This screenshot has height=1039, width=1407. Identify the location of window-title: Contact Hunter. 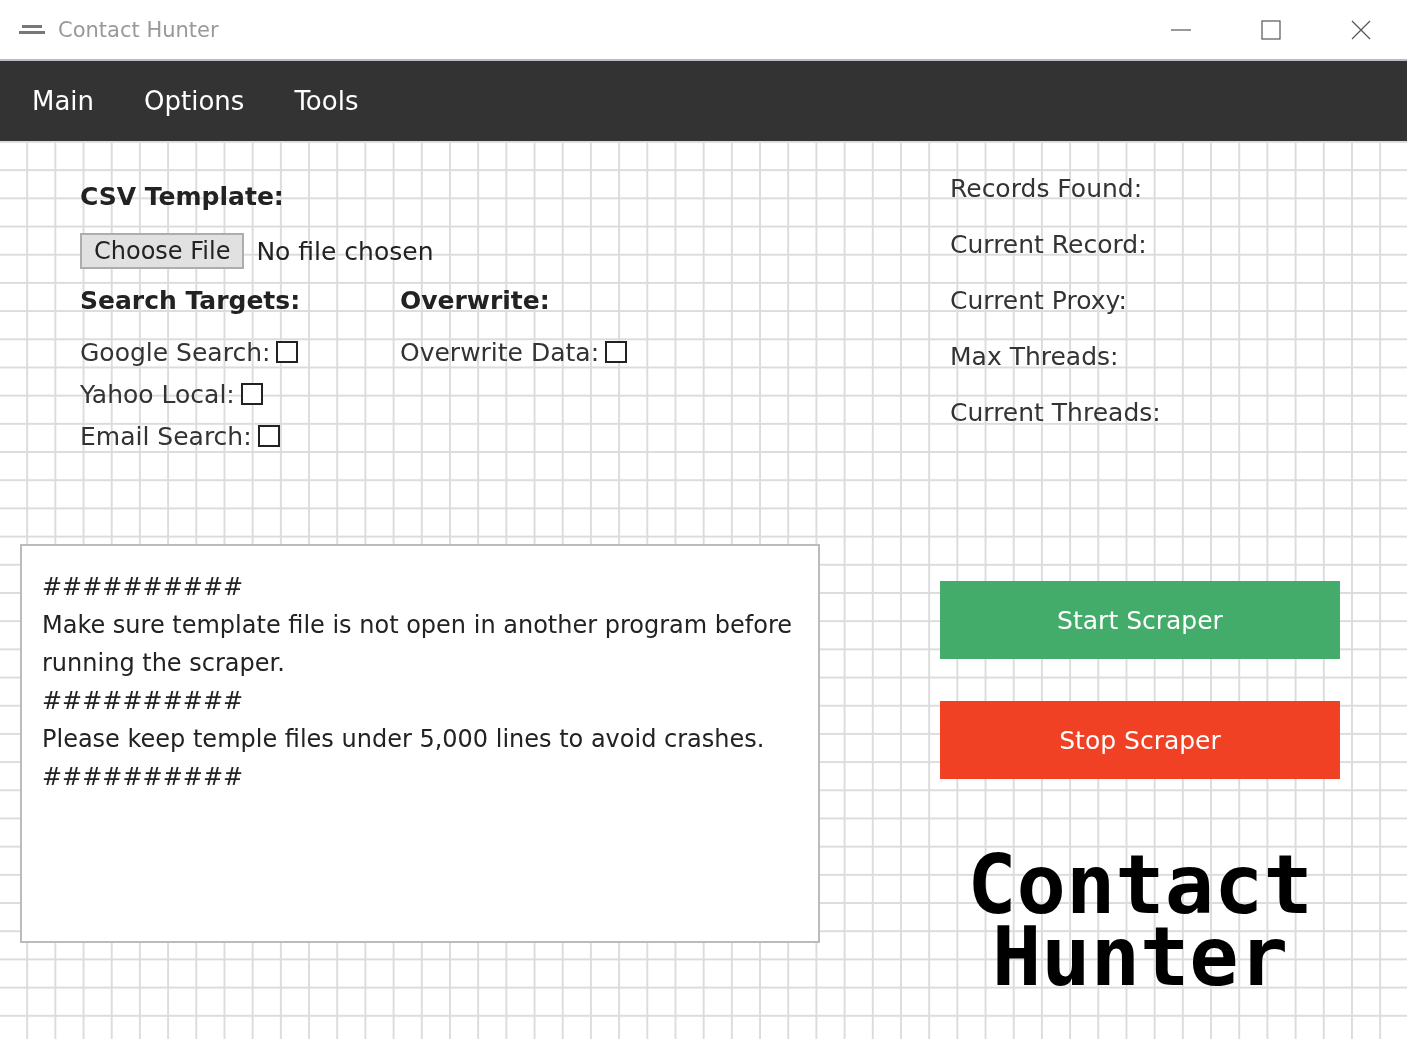
(138, 29).